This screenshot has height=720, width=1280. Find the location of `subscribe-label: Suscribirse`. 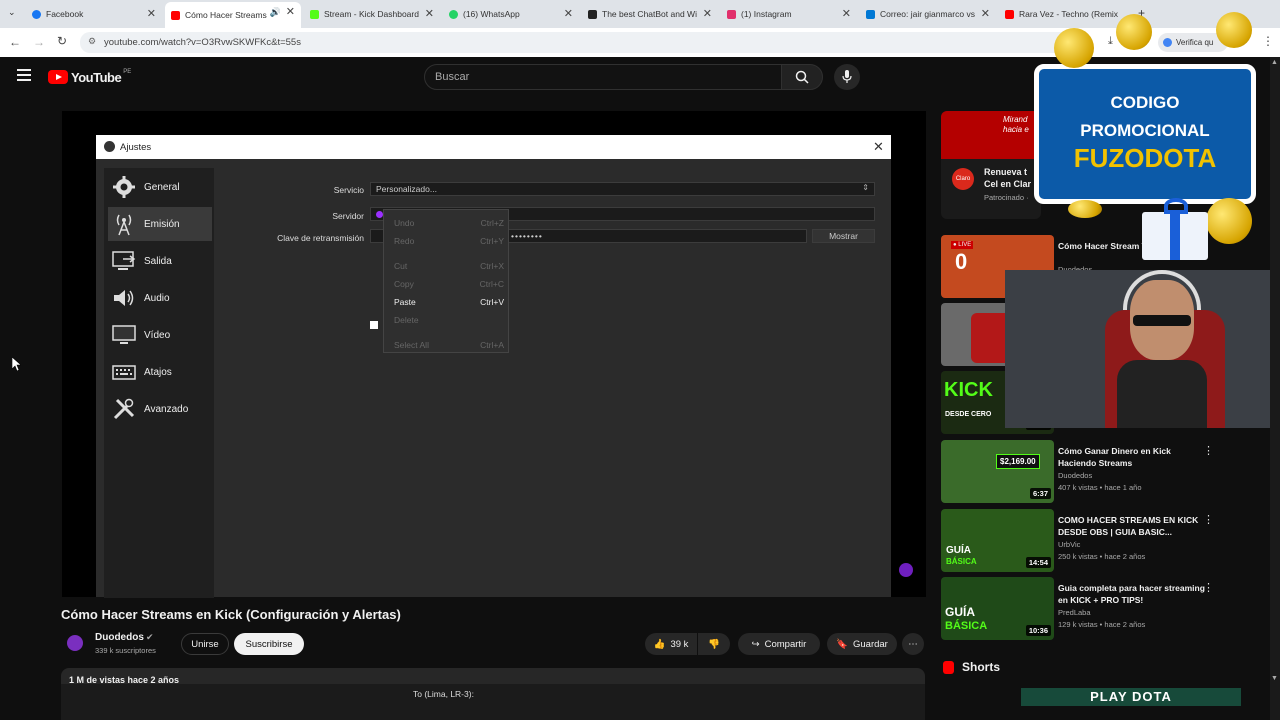

subscribe-label: Suscribirse is located at coordinates (269, 644).